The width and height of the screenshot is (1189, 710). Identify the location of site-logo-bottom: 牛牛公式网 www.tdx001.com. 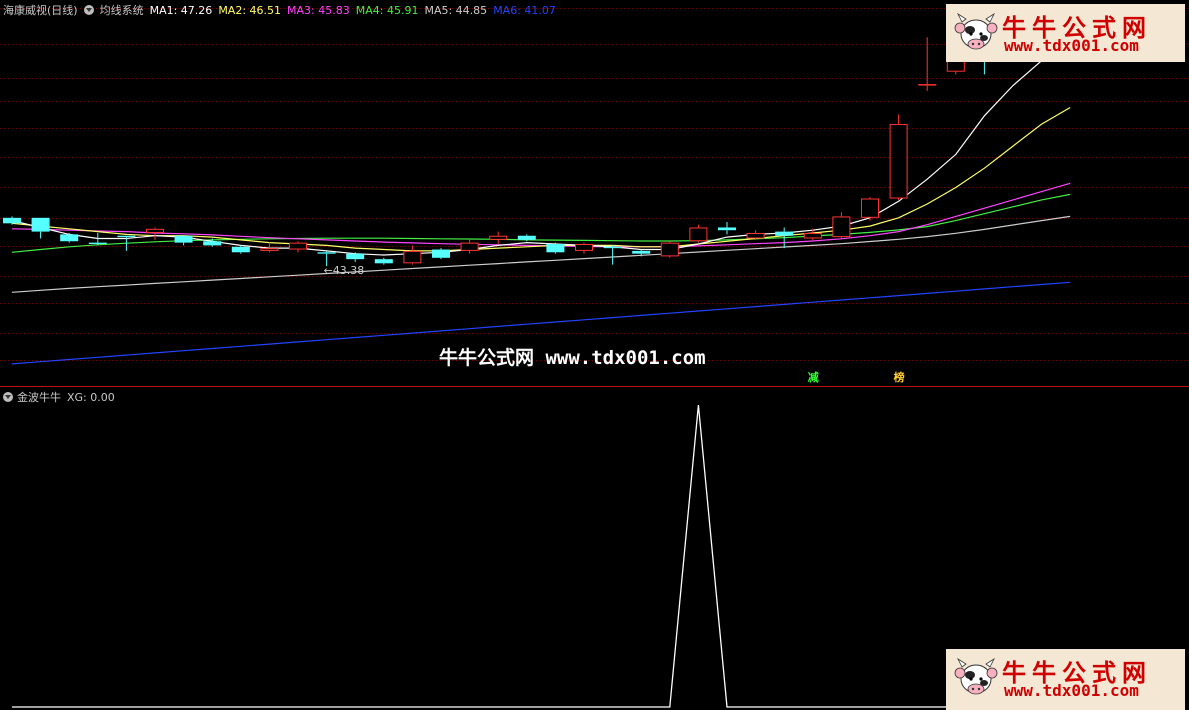
(1065, 679).